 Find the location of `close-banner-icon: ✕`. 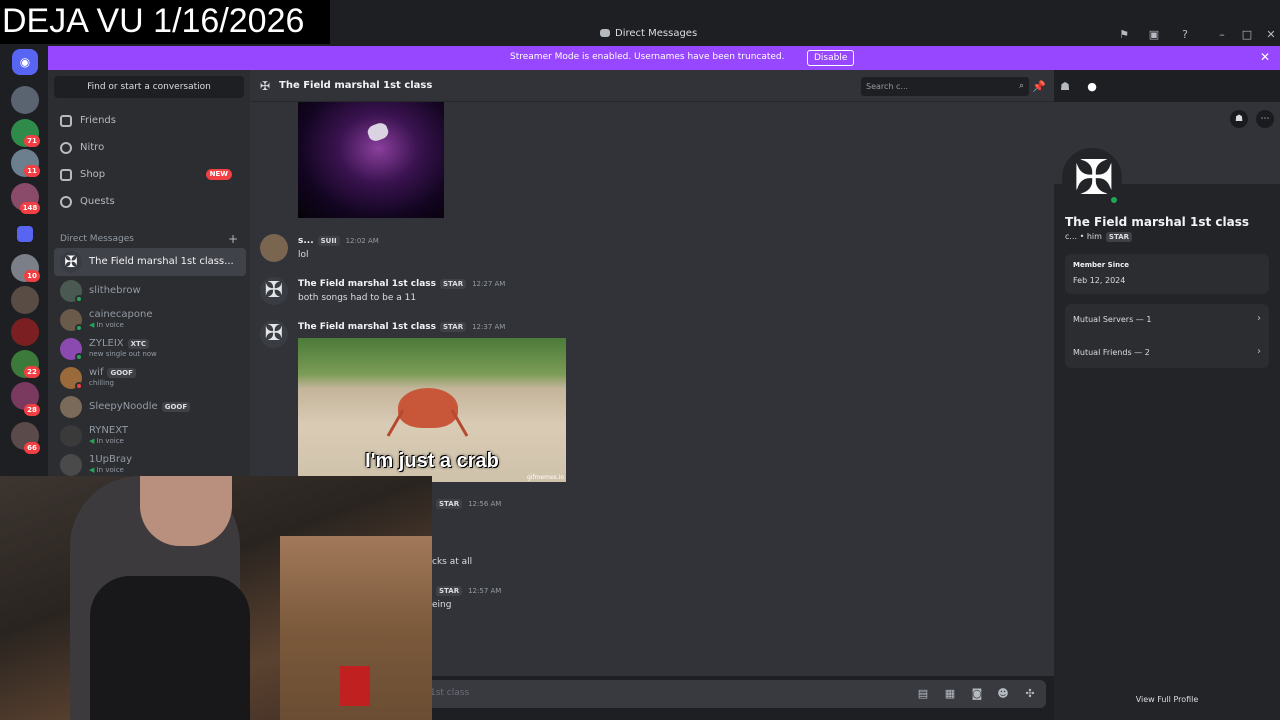

close-banner-icon: ✕ is located at coordinates (1265, 57).